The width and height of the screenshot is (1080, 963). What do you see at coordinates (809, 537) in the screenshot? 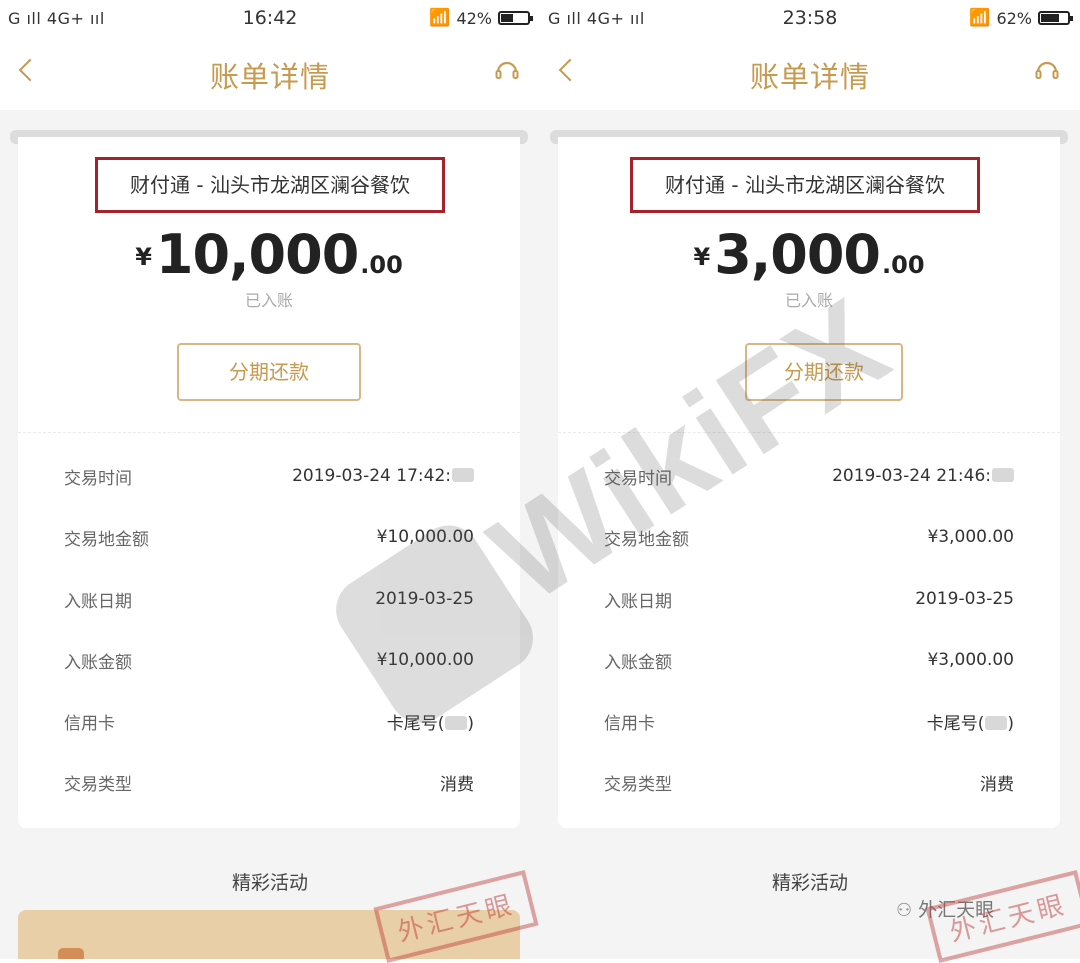
I see `detail-row-local-amount: 交易地金额 ¥3,000.00` at bounding box center [809, 537].